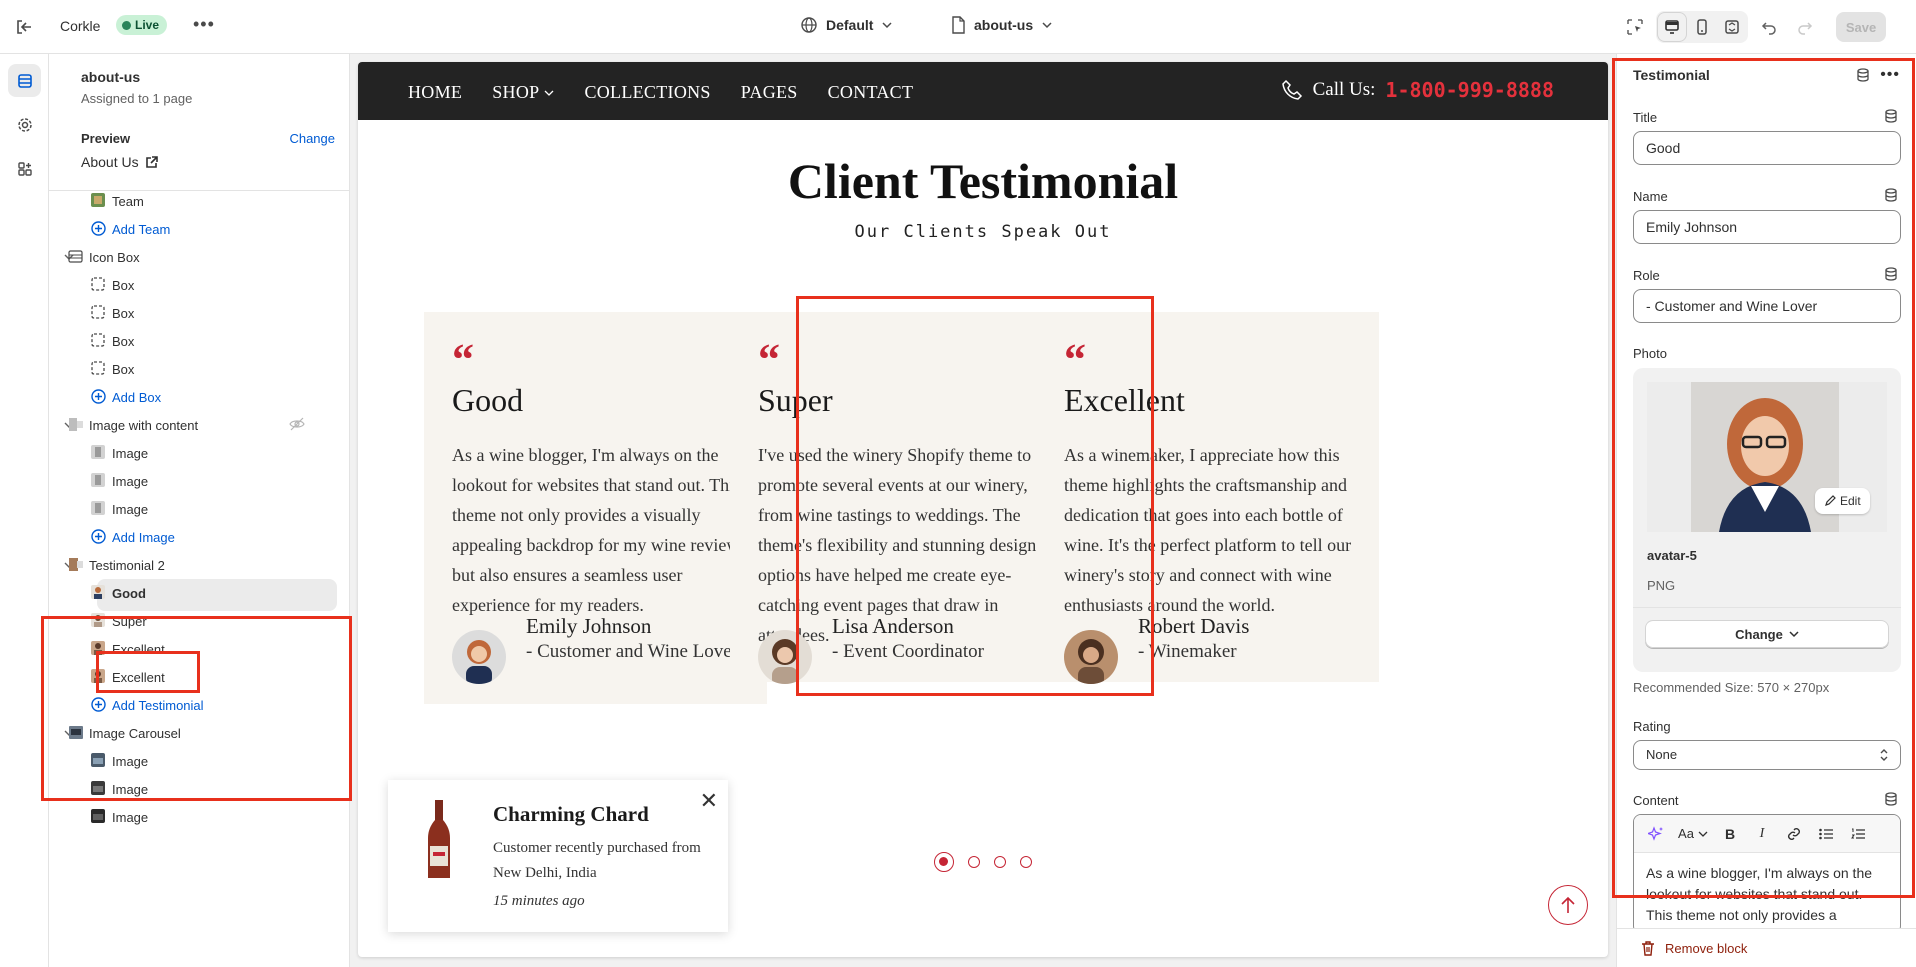 This screenshot has height=967, width=1916. Describe the element at coordinates (516, 92) in the screenshot. I see `nav-label: SHOP` at that location.